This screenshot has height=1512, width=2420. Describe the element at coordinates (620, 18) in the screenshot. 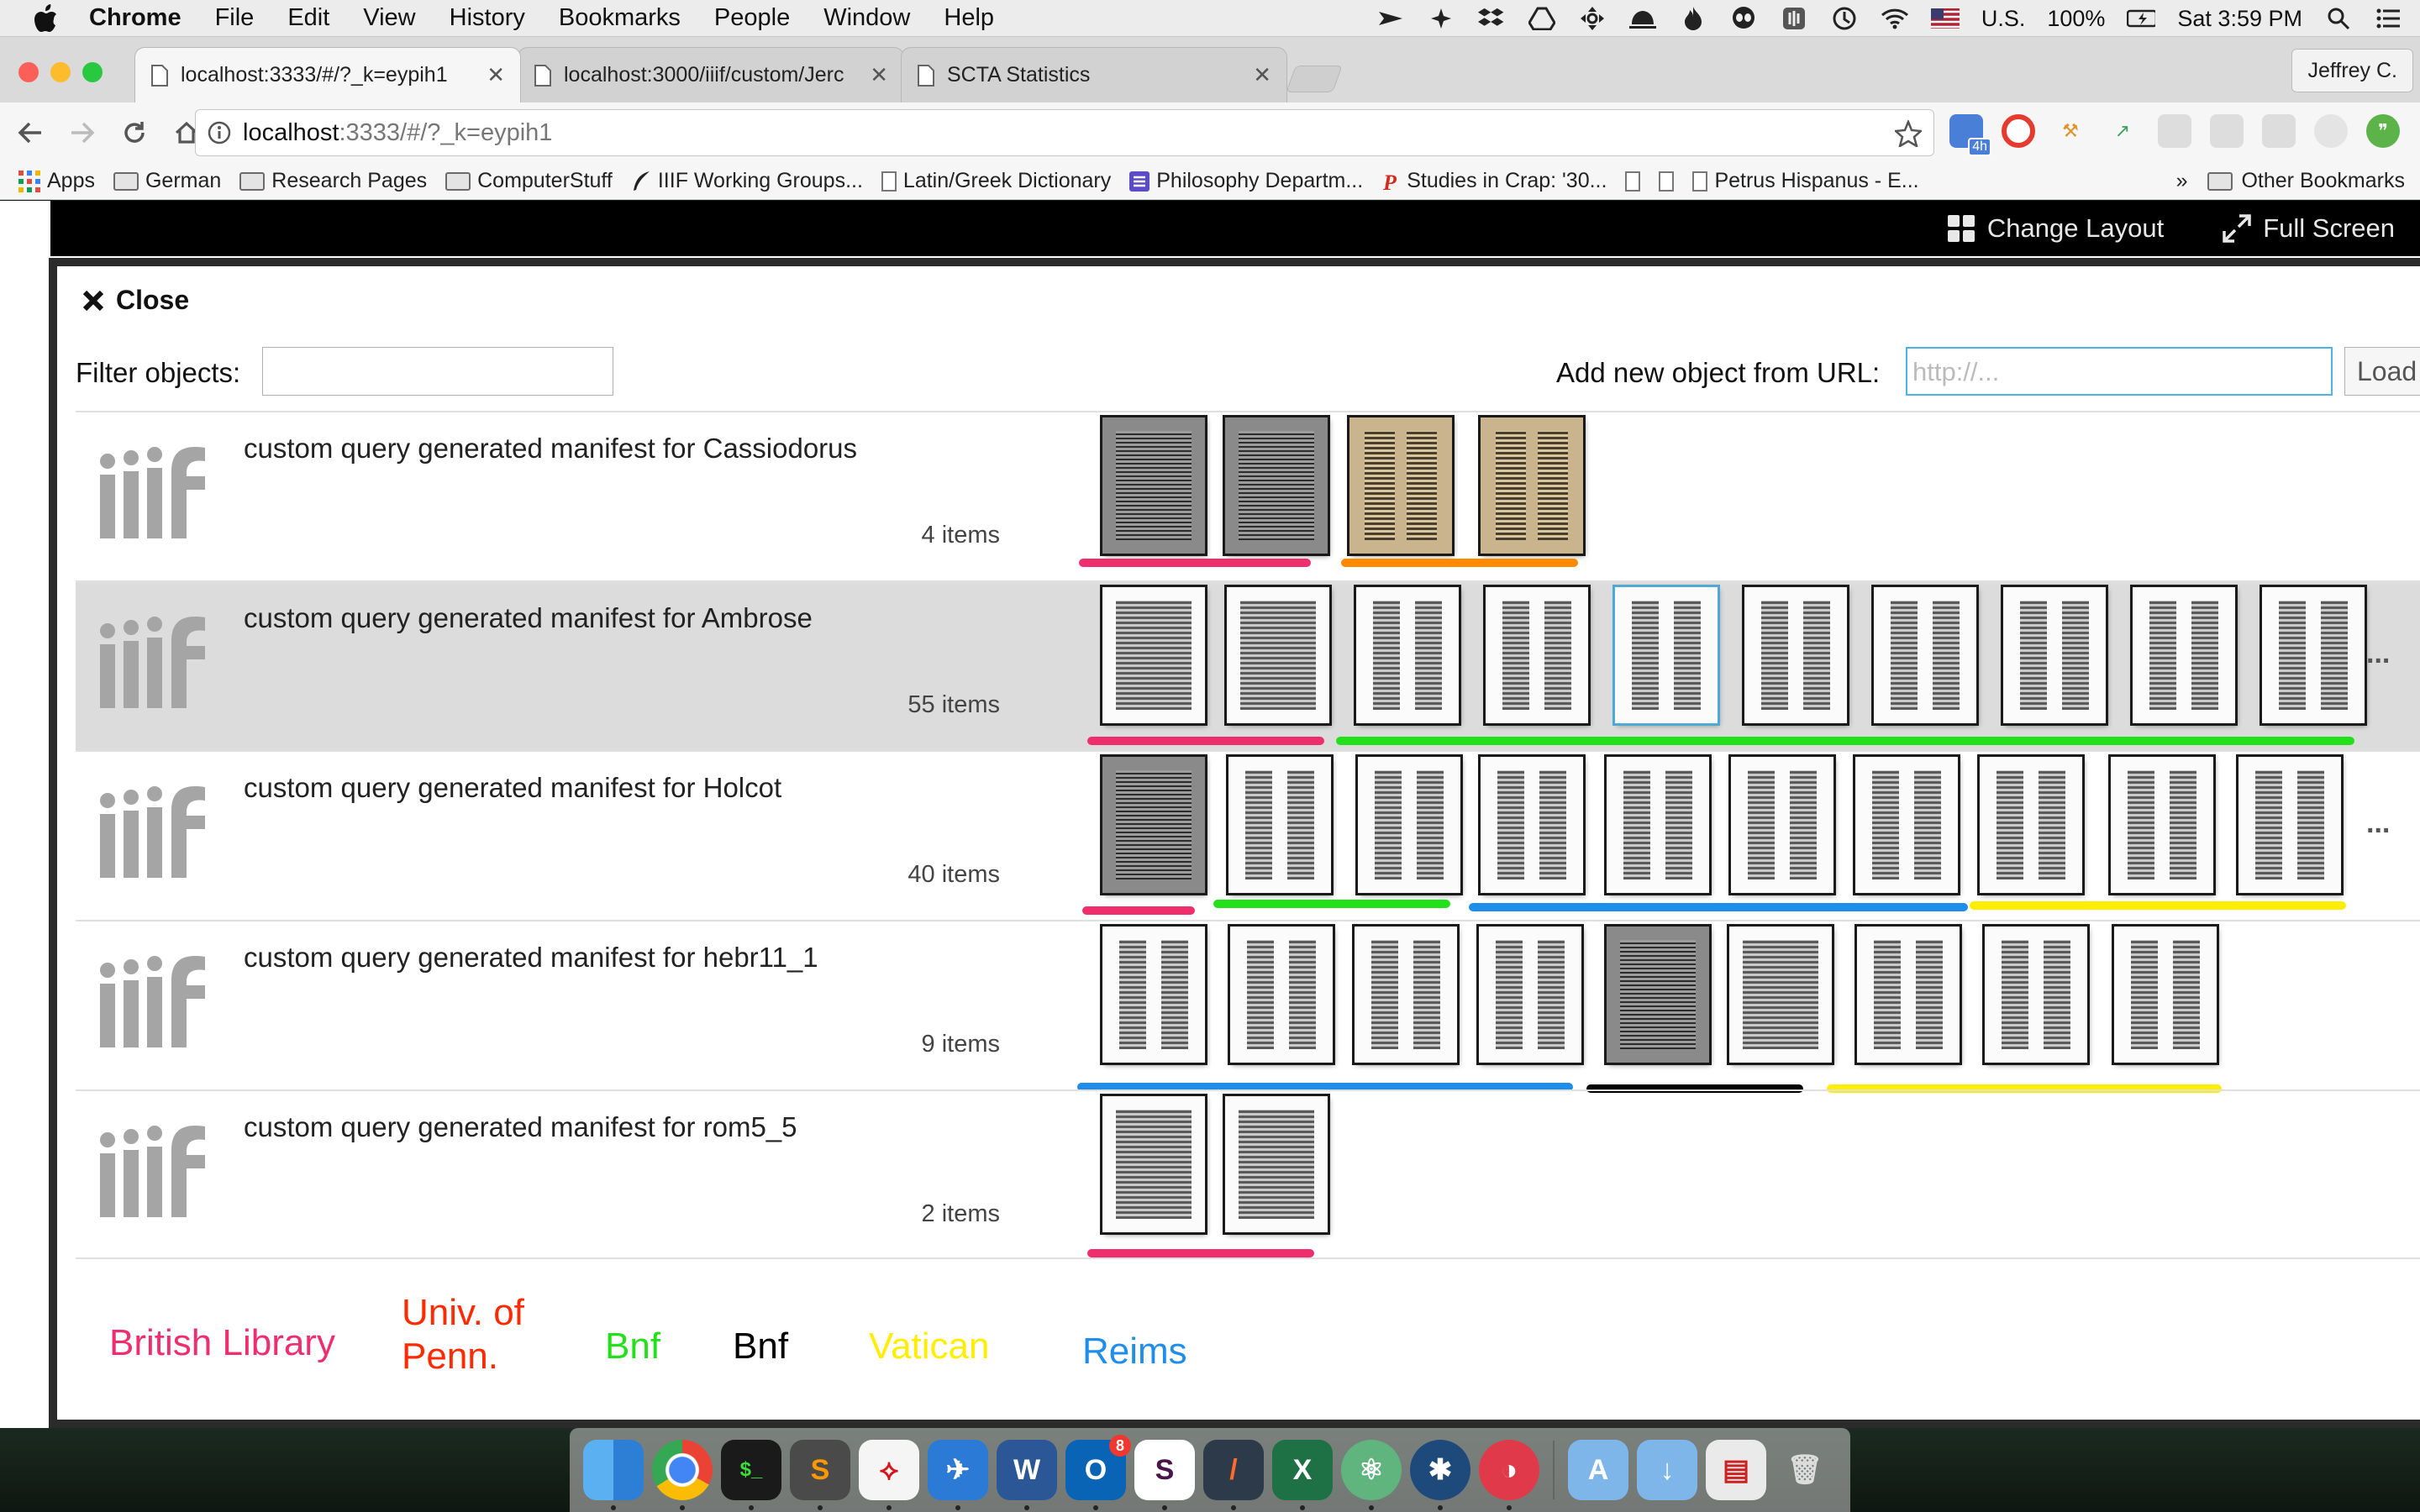

I see `menu-bookmarks: Bookmarks` at that location.